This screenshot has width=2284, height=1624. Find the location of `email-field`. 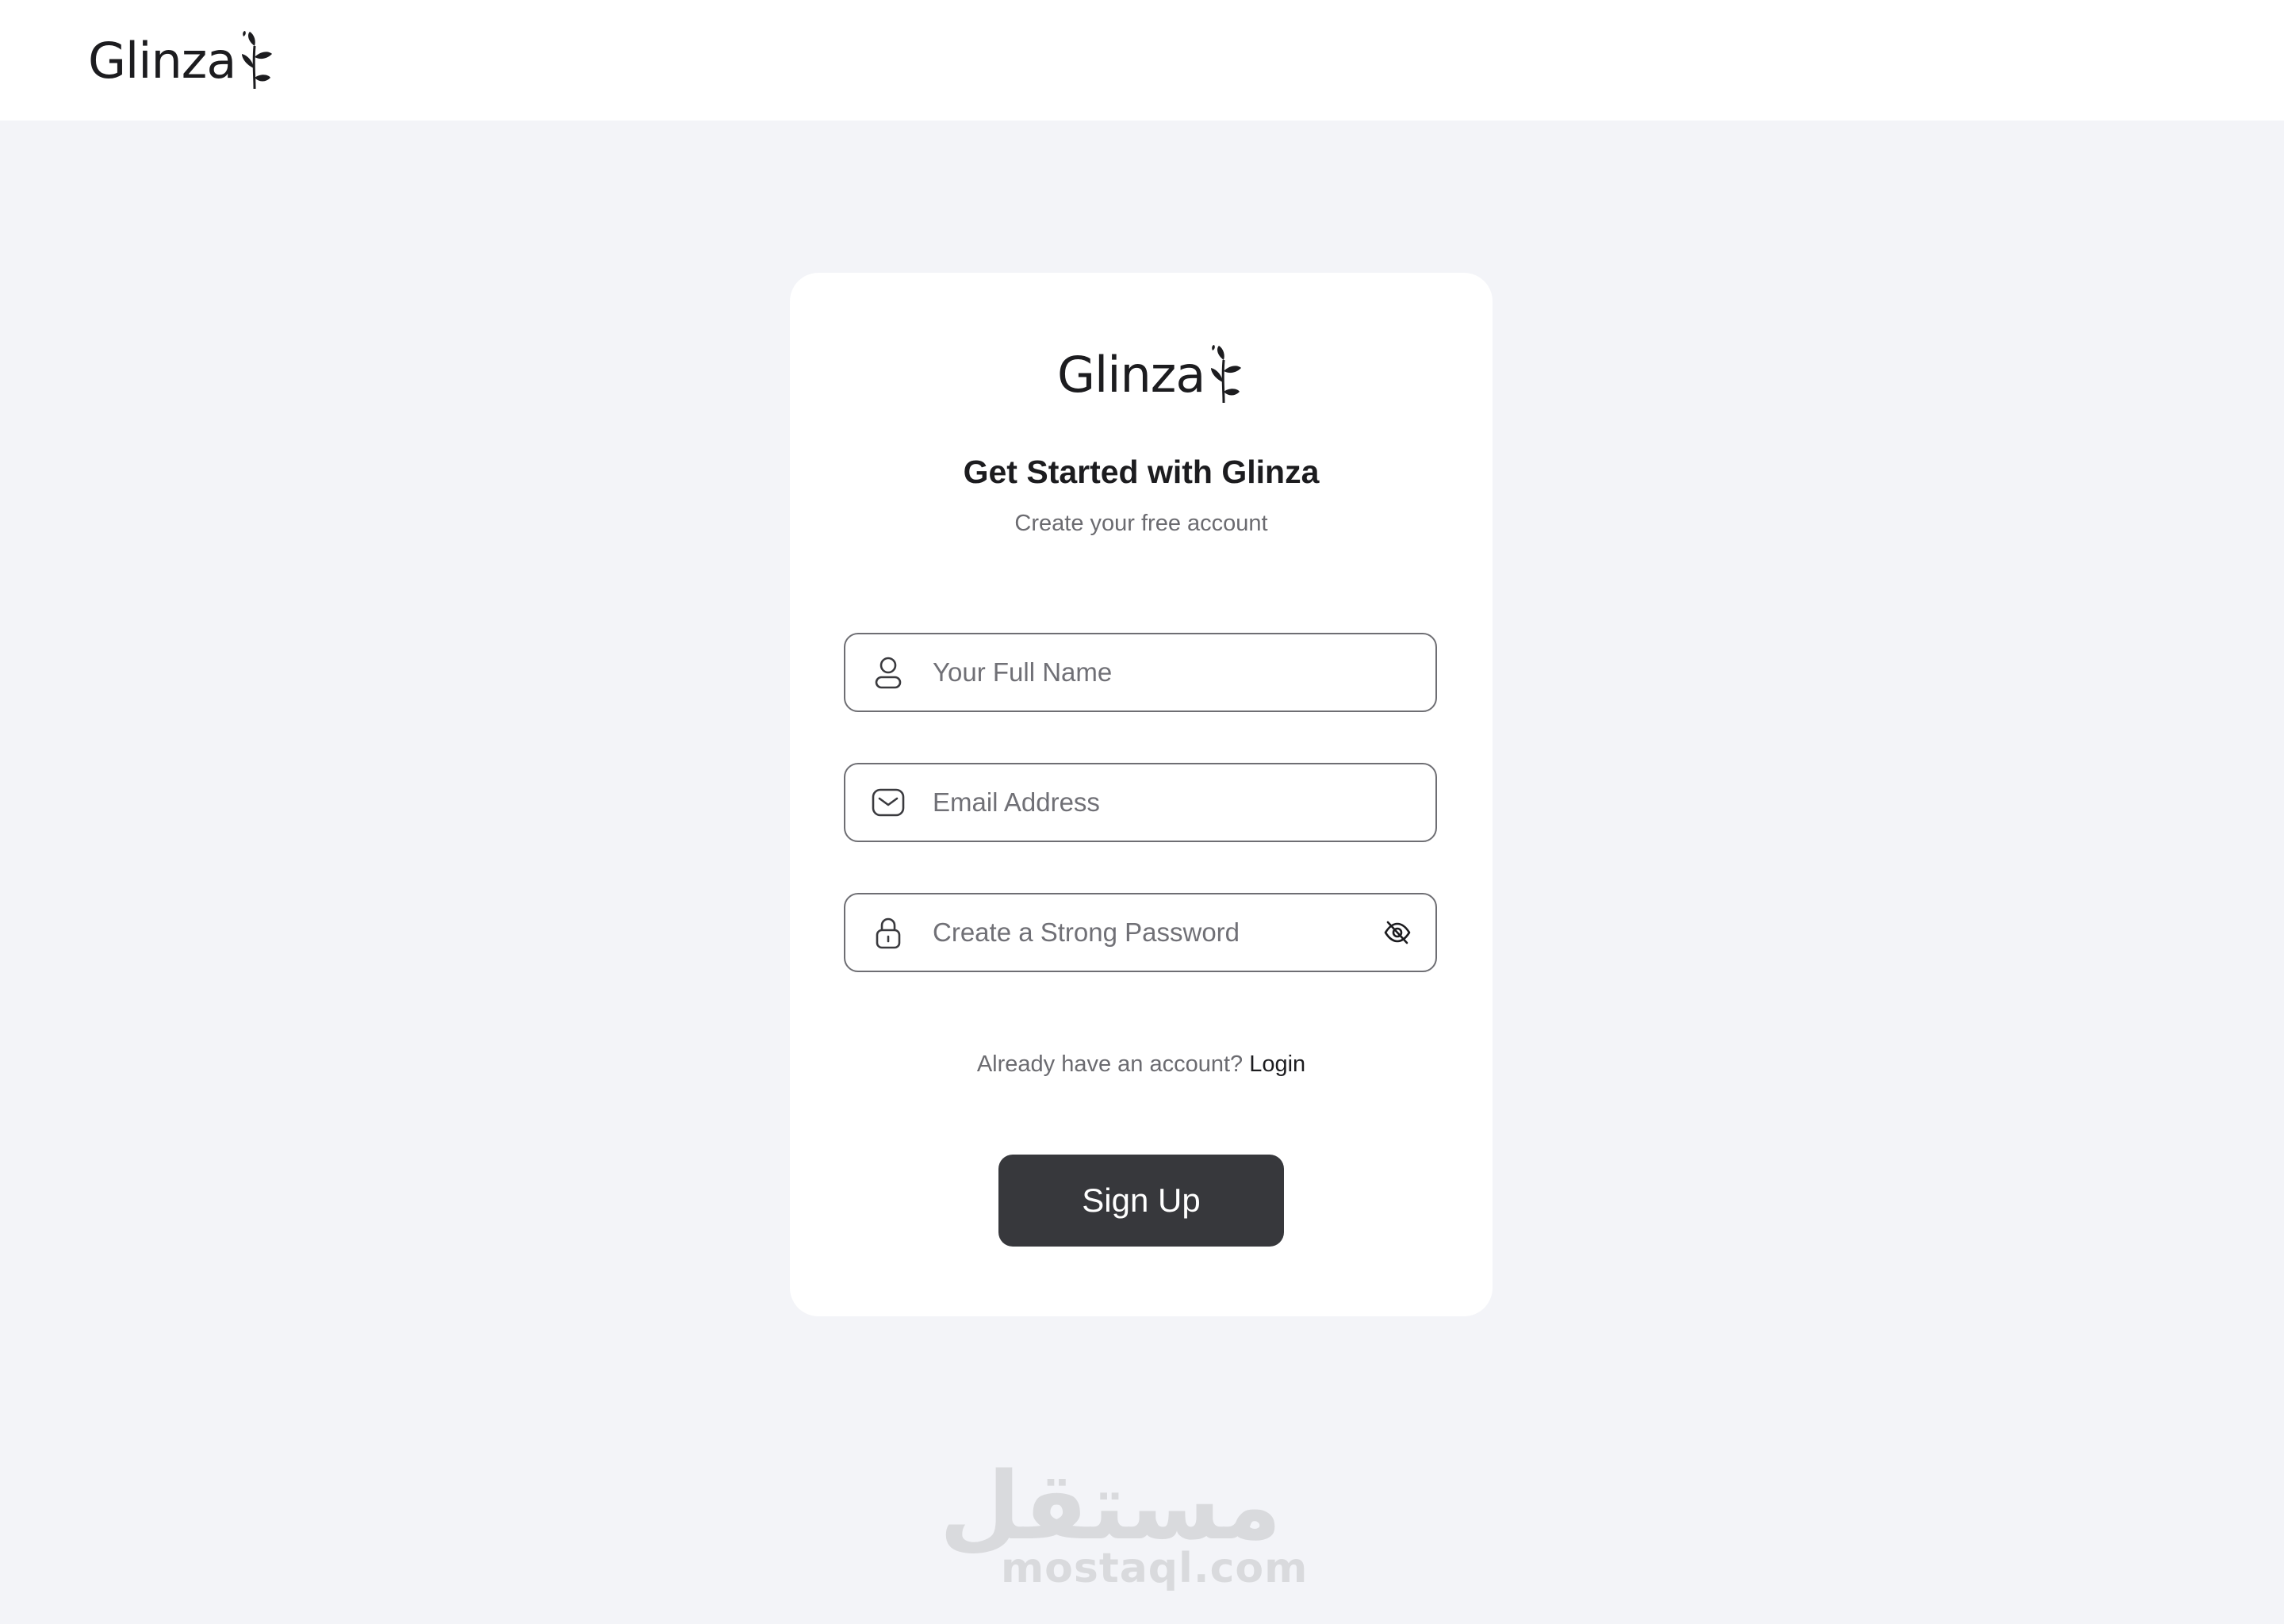

email-field is located at coordinates (1140, 802).